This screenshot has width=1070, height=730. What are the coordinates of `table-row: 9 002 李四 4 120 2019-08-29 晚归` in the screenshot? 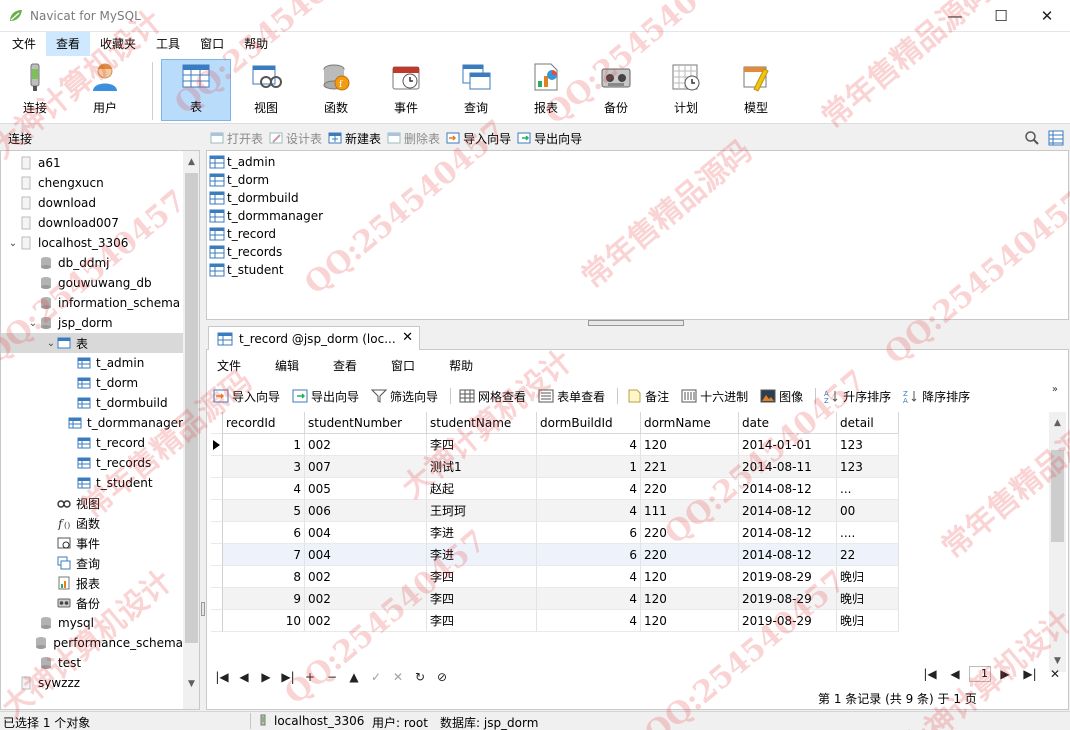 It's located at (555, 599).